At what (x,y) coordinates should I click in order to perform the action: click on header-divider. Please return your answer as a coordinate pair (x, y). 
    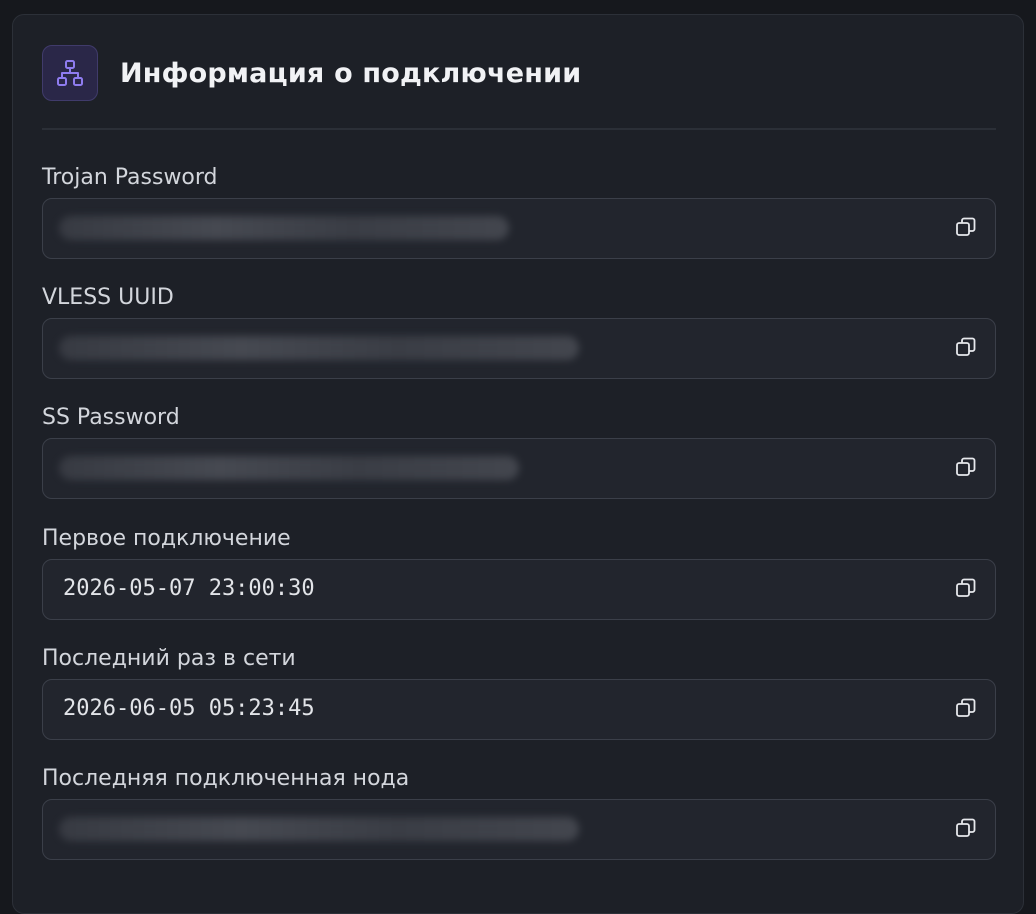
    Looking at the image, I should click on (519, 129).